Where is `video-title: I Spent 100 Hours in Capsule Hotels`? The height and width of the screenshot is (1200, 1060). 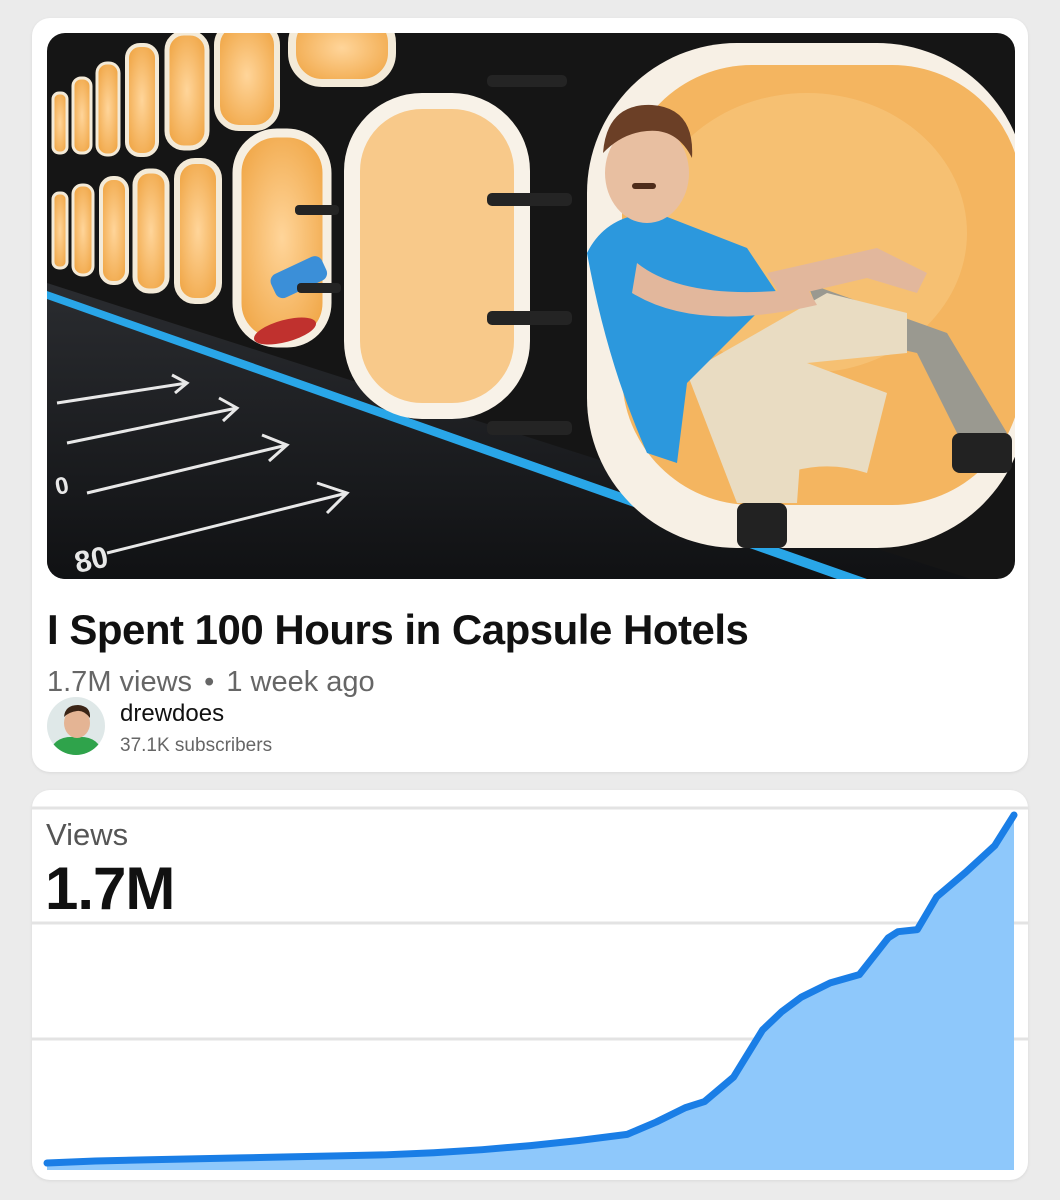 video-title: I Spent 100 Hours in Capsule Hotels is located at coordinates (398, 630).